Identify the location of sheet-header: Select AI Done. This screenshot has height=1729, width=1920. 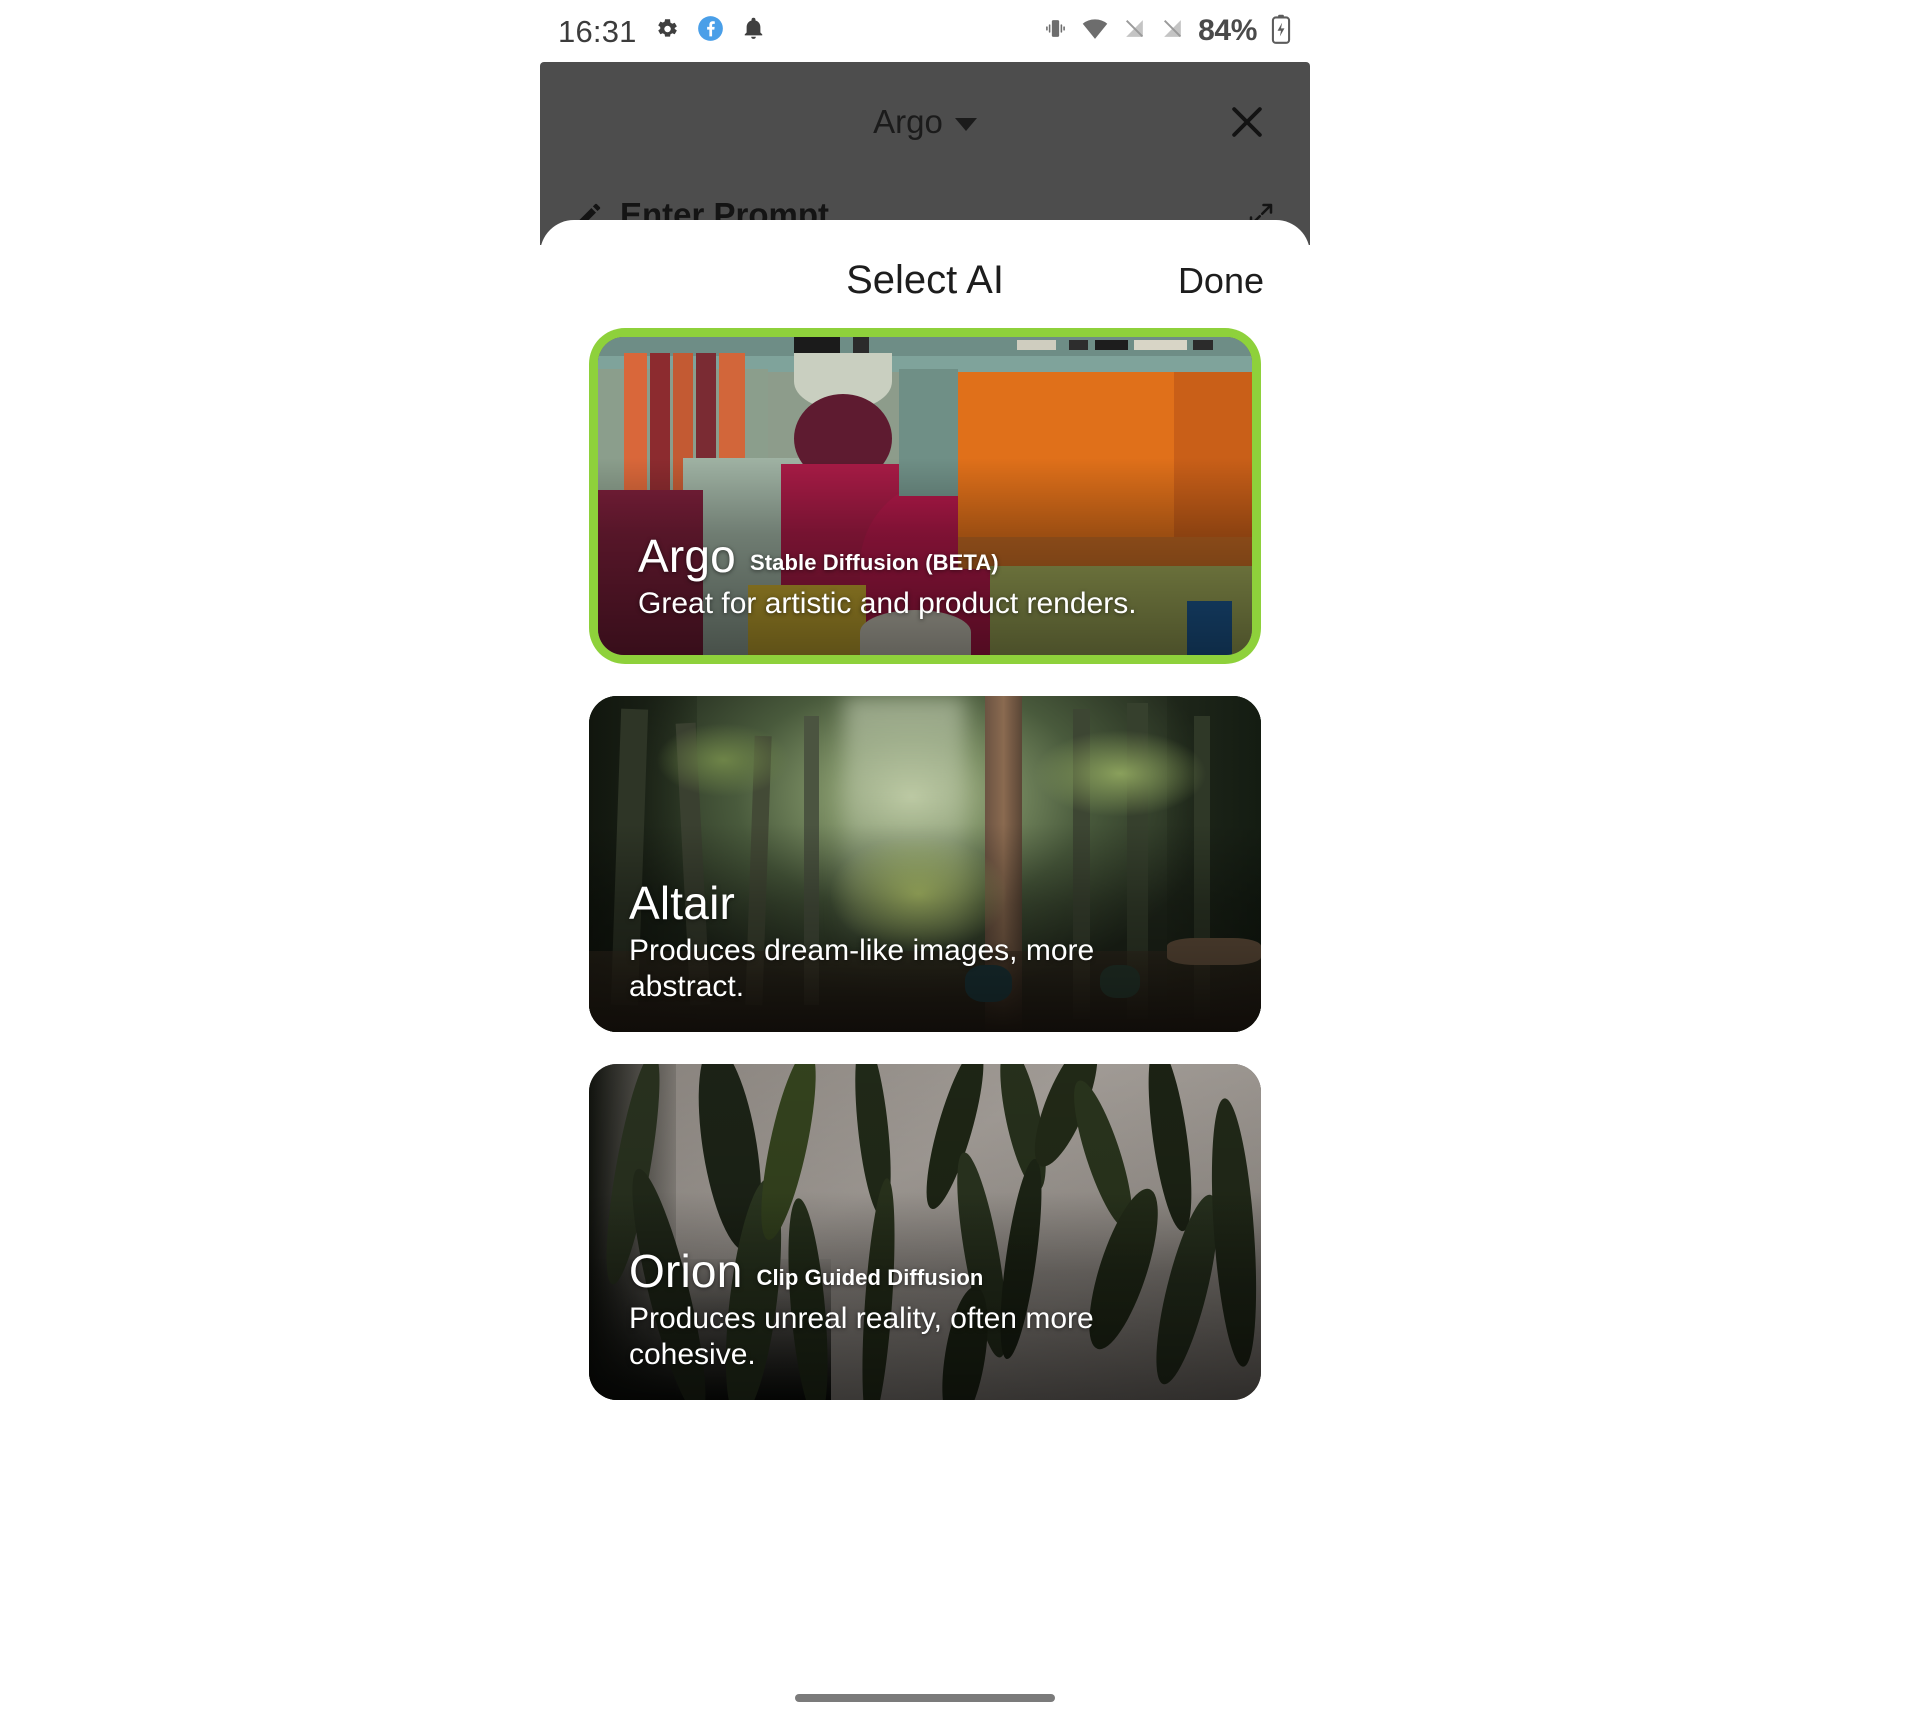
(925, 270).